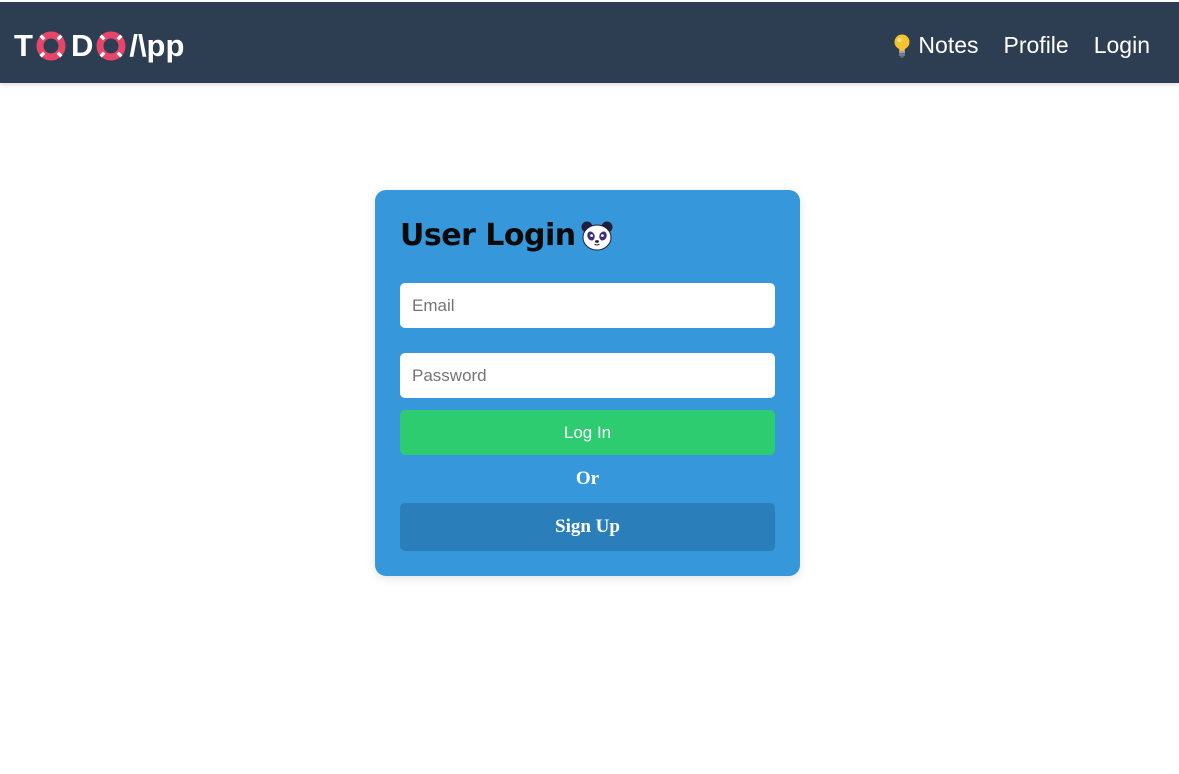 The width and height of the screenshot is (1179, 774). I want to click on nav-link-profile: Profile, so click(1036, 45).